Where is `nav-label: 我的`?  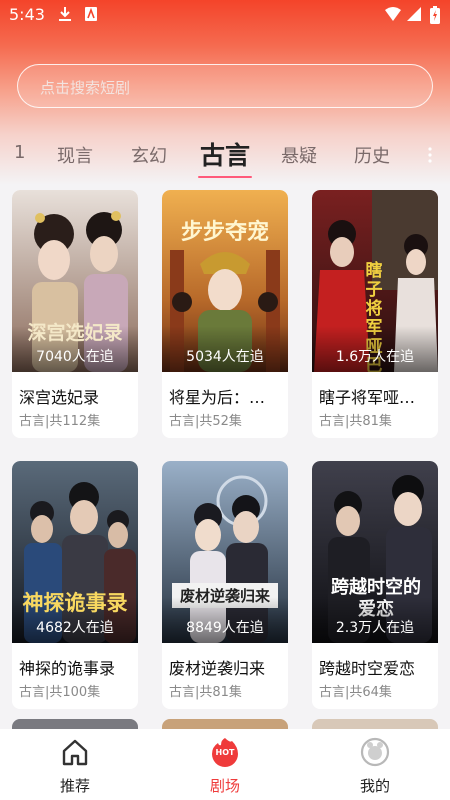 nav-label: 我的 is located at coordinates (374, 786).